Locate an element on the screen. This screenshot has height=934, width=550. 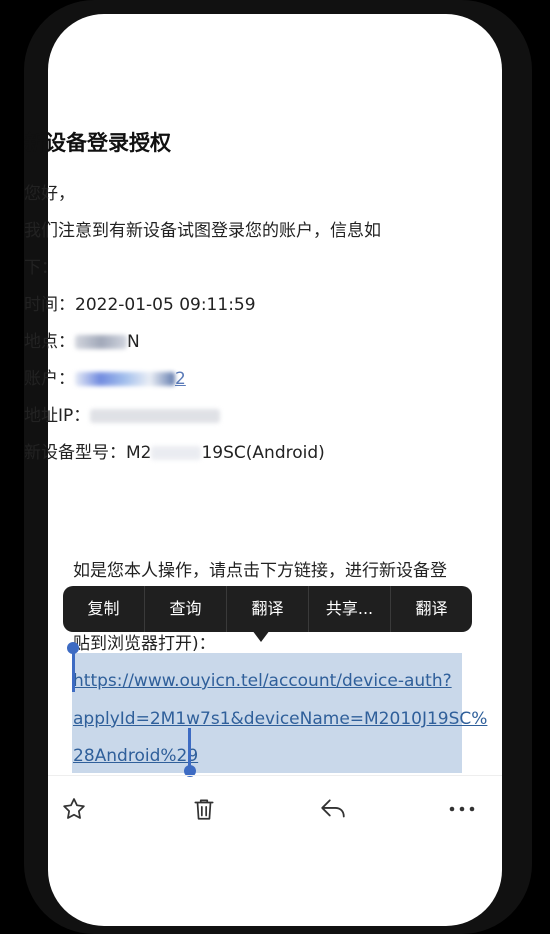
intro-line-2: 下： is located at coordinates (41, 268).